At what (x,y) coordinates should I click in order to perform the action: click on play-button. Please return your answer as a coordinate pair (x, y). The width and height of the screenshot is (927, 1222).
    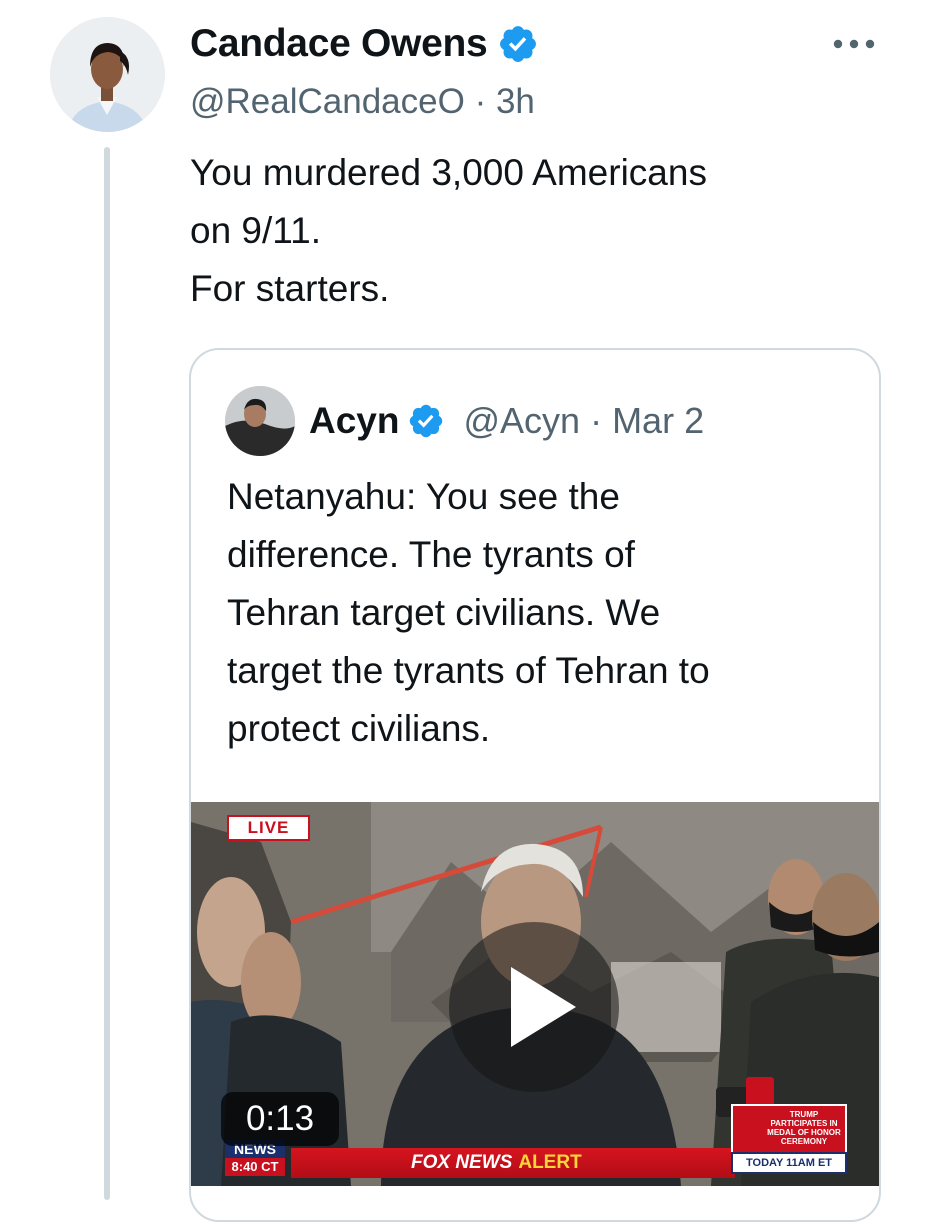
    Looking at the image, I should click on (534, 1007).